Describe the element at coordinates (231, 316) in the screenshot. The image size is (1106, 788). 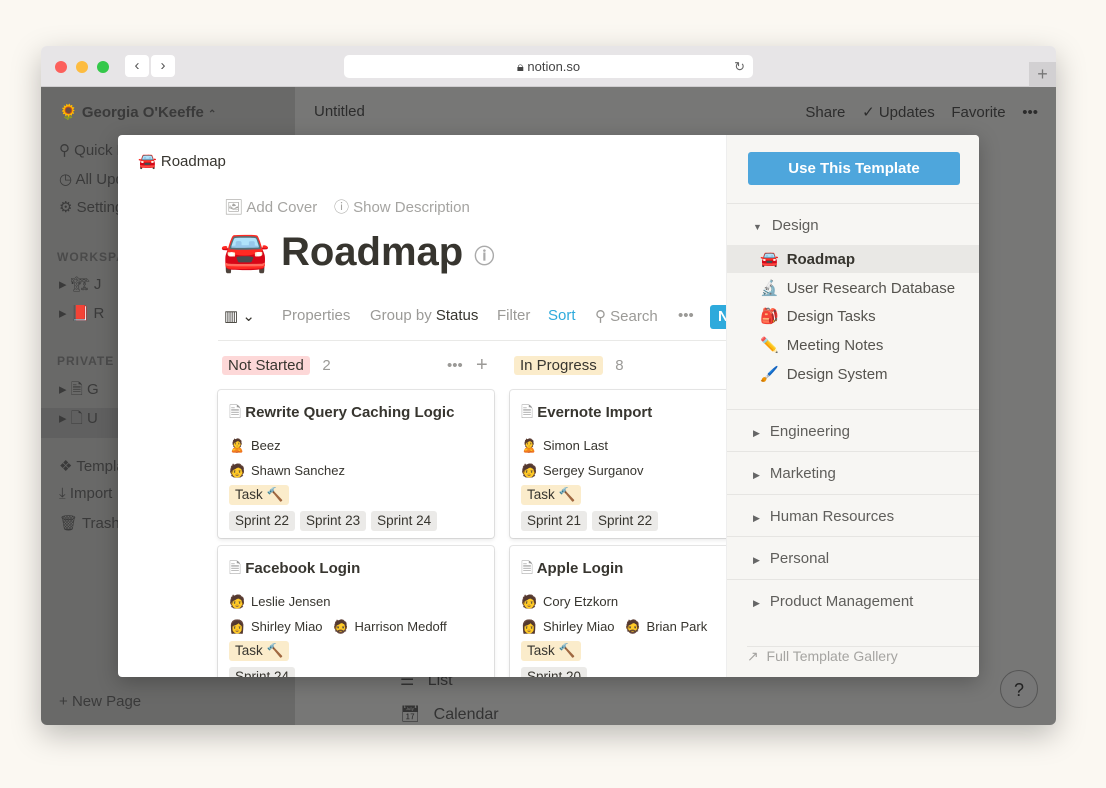
I see `board-icon: ▥` at that location.